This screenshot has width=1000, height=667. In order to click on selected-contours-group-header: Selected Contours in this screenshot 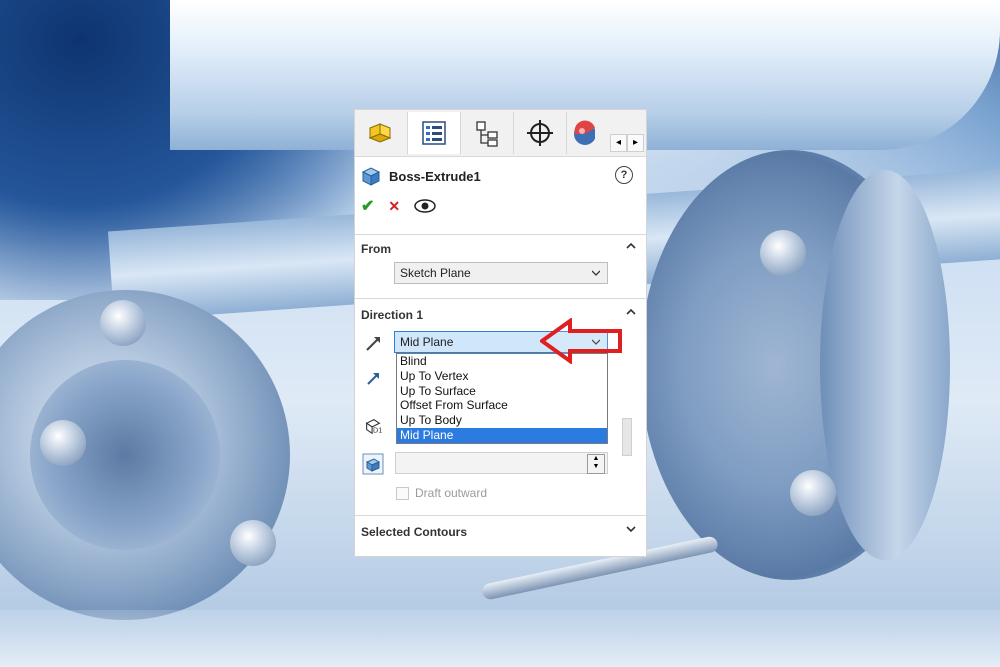, I will do `click(500, 530)`.